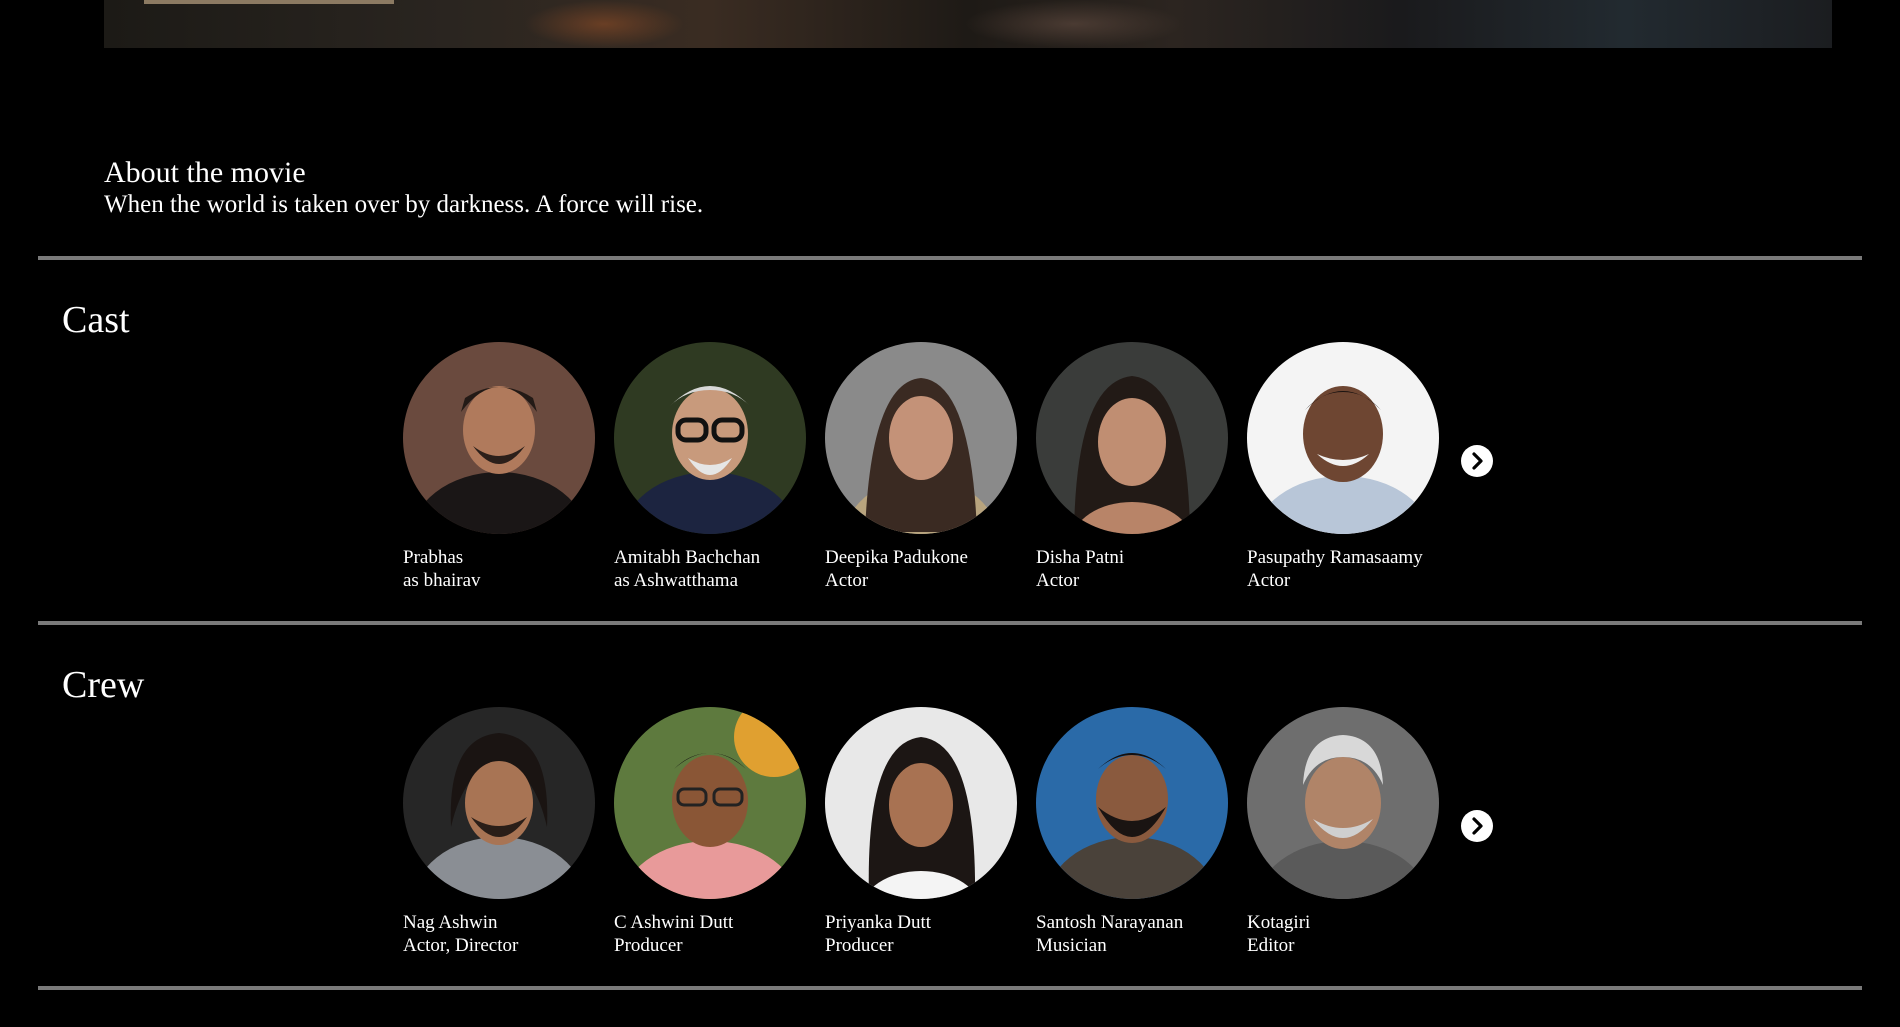  I want to click on person-name: Pasupathy Ramasaamy, so click(1335, 557).